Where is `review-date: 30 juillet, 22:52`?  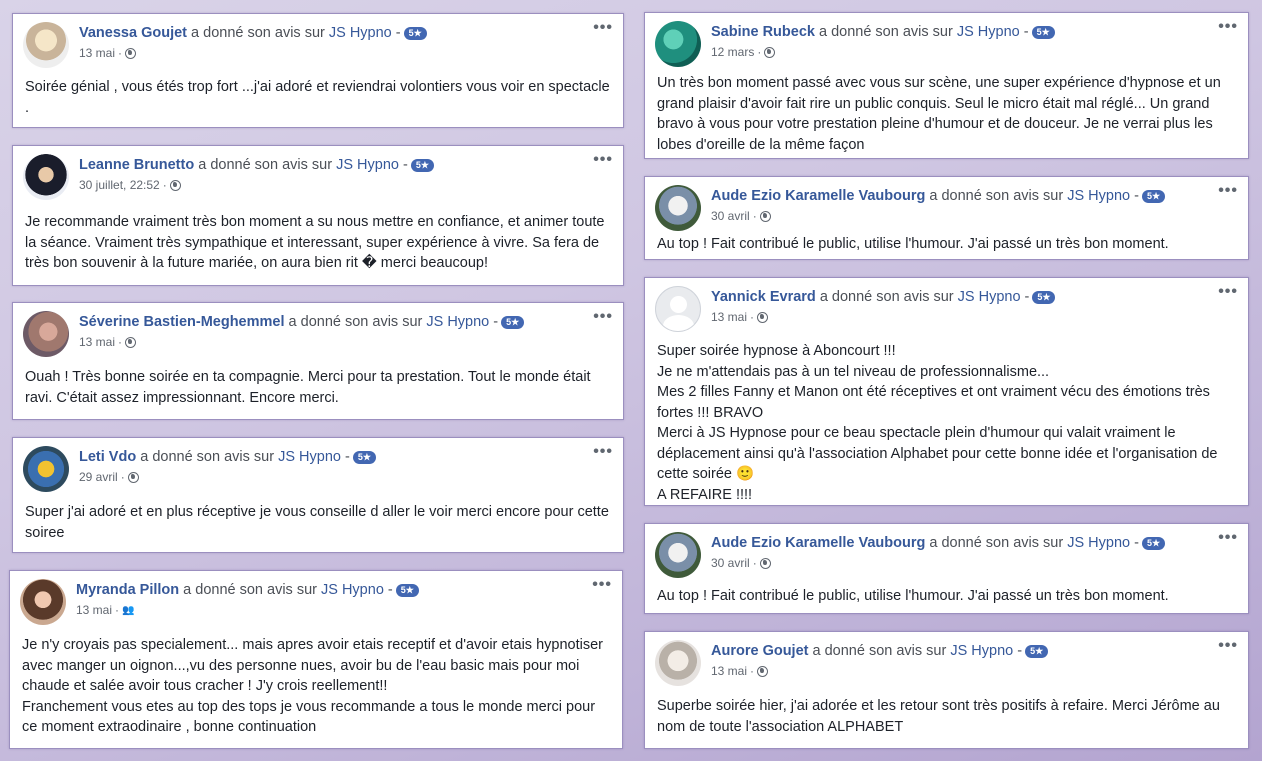 review-date: 30 juillet, 22:52 is located at coordinates (119, 185).